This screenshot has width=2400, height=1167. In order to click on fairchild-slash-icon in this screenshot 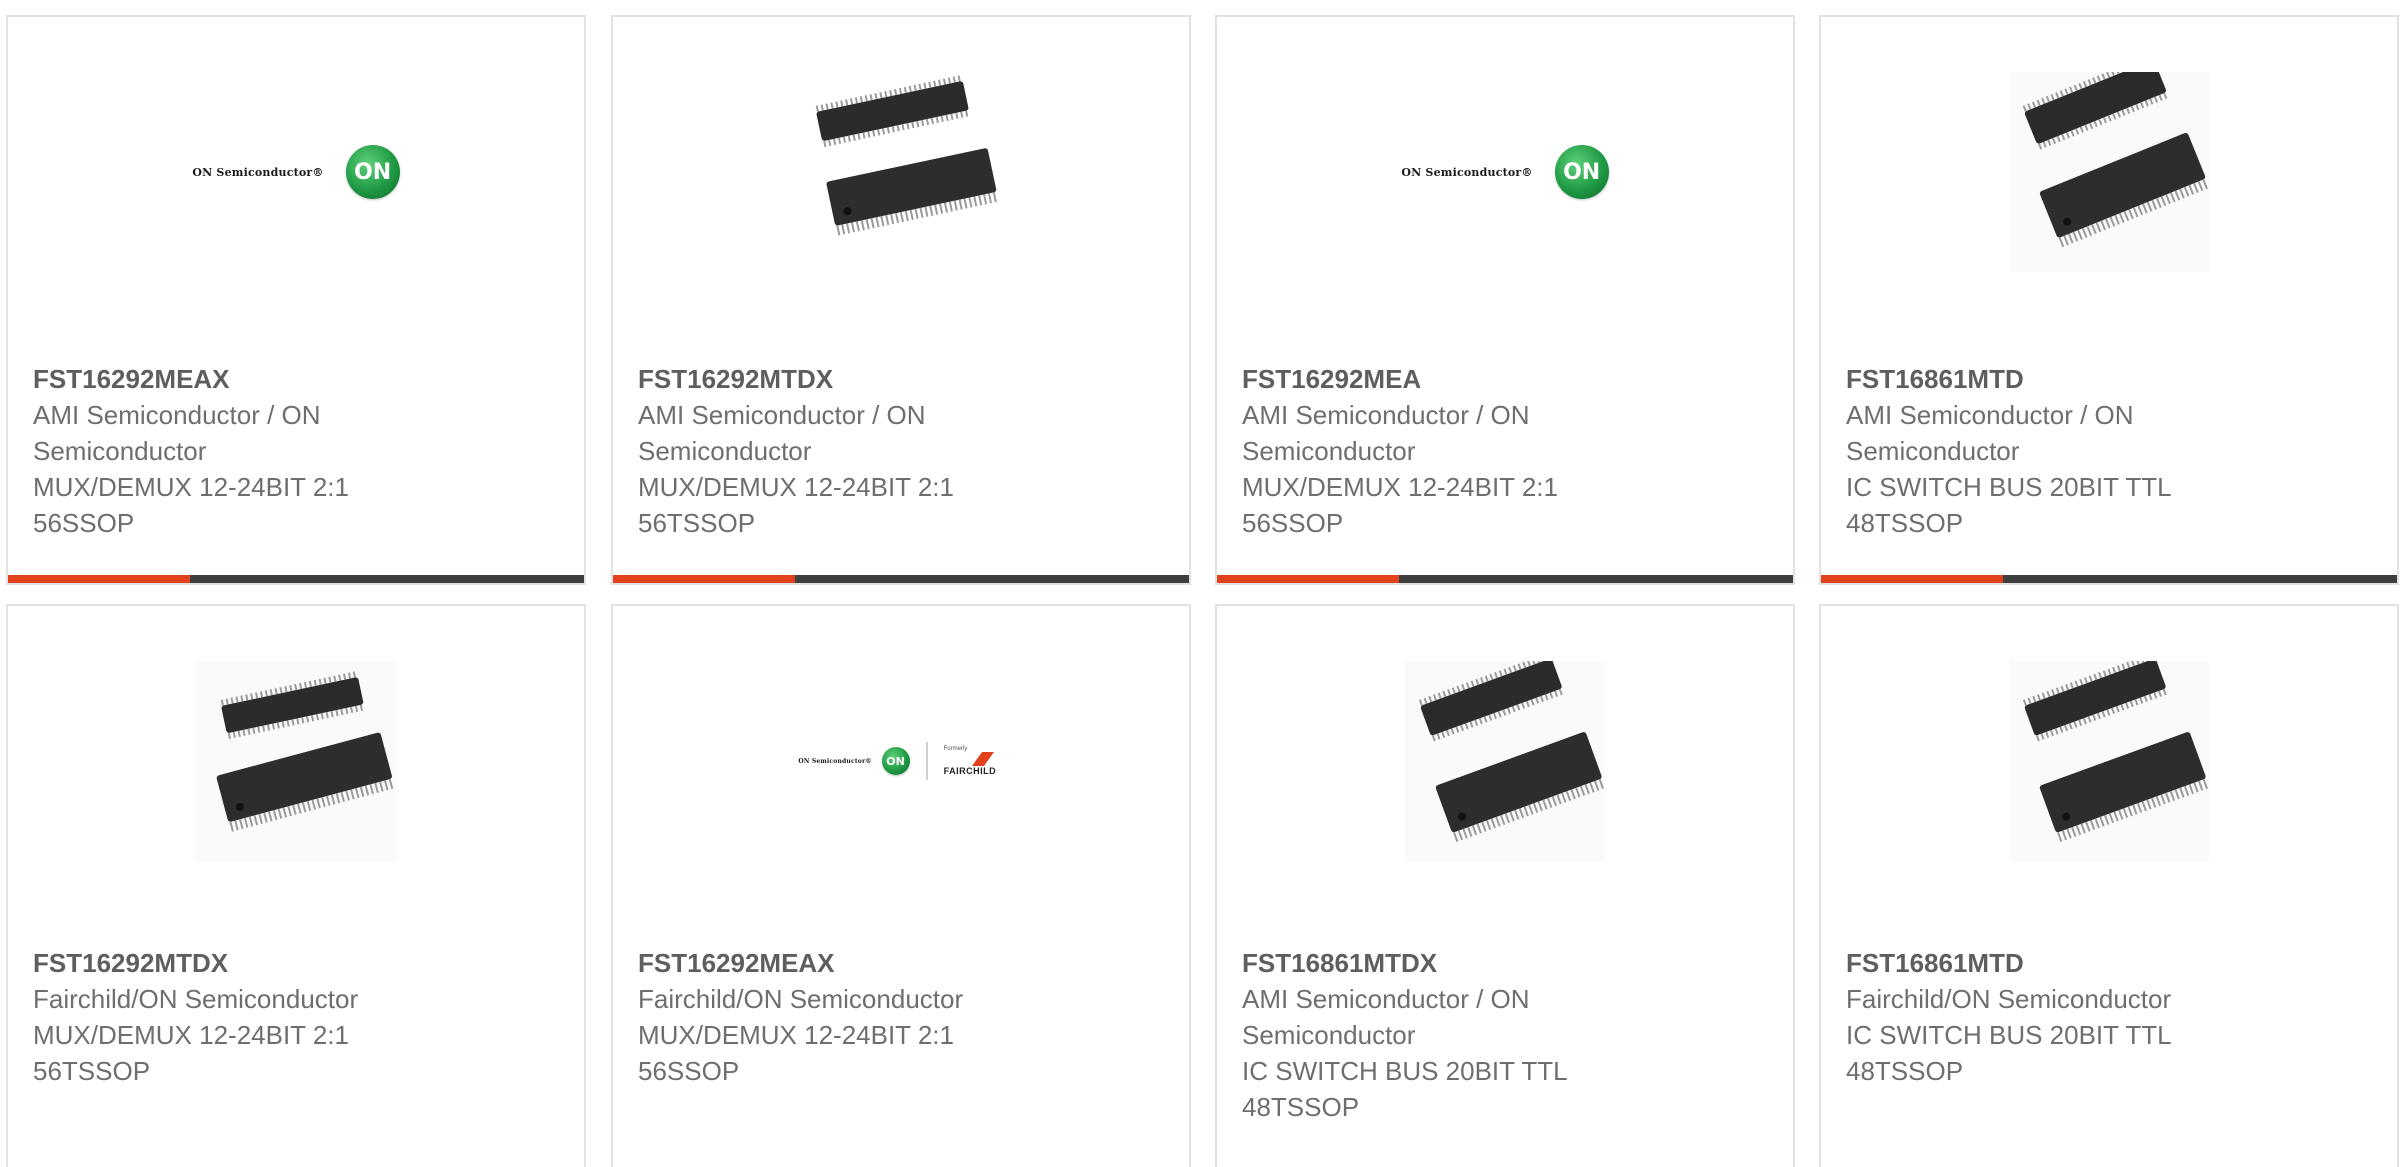, I will do `click(982, 759)`.